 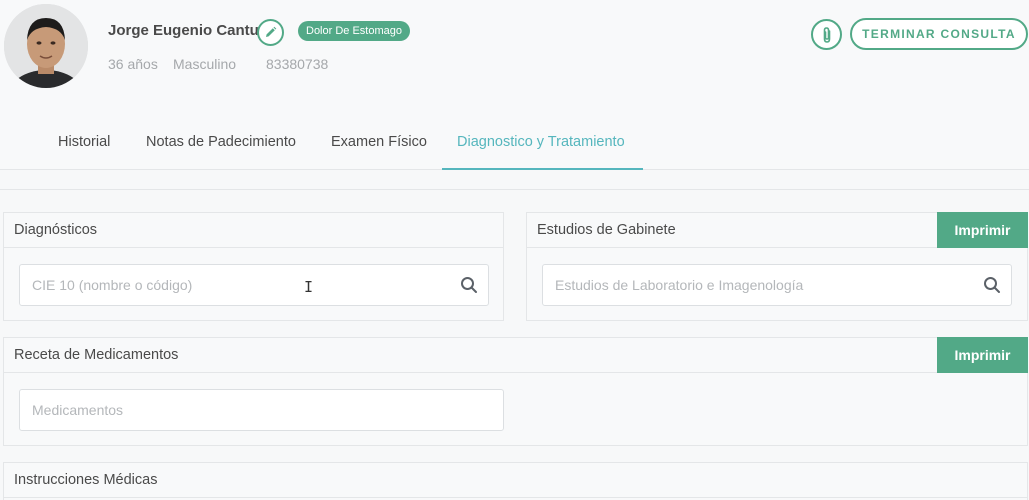 What do you see at coordinates (56, 230) in the screenshot?
I see `panel-title: Diagnósticos` at bounding box center [56, 230].